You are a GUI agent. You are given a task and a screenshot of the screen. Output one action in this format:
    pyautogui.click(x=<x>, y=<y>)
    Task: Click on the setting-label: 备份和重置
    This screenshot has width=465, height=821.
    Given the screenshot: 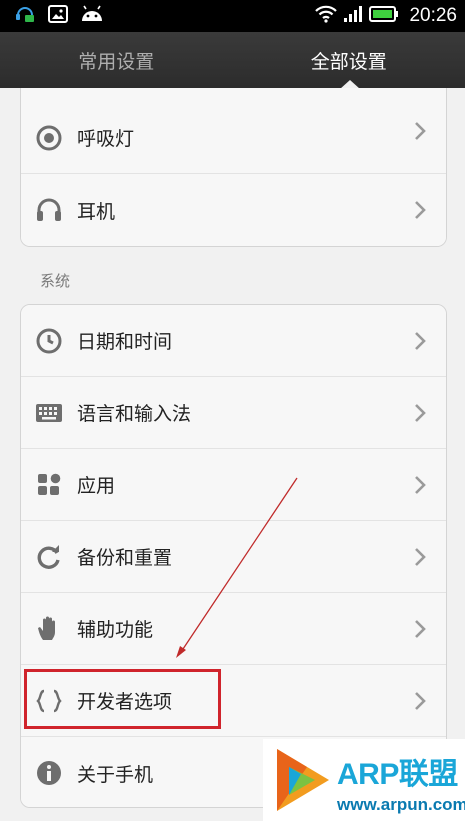 What is the action you would take?
    pyautogui.click(x=125, y=558)
    